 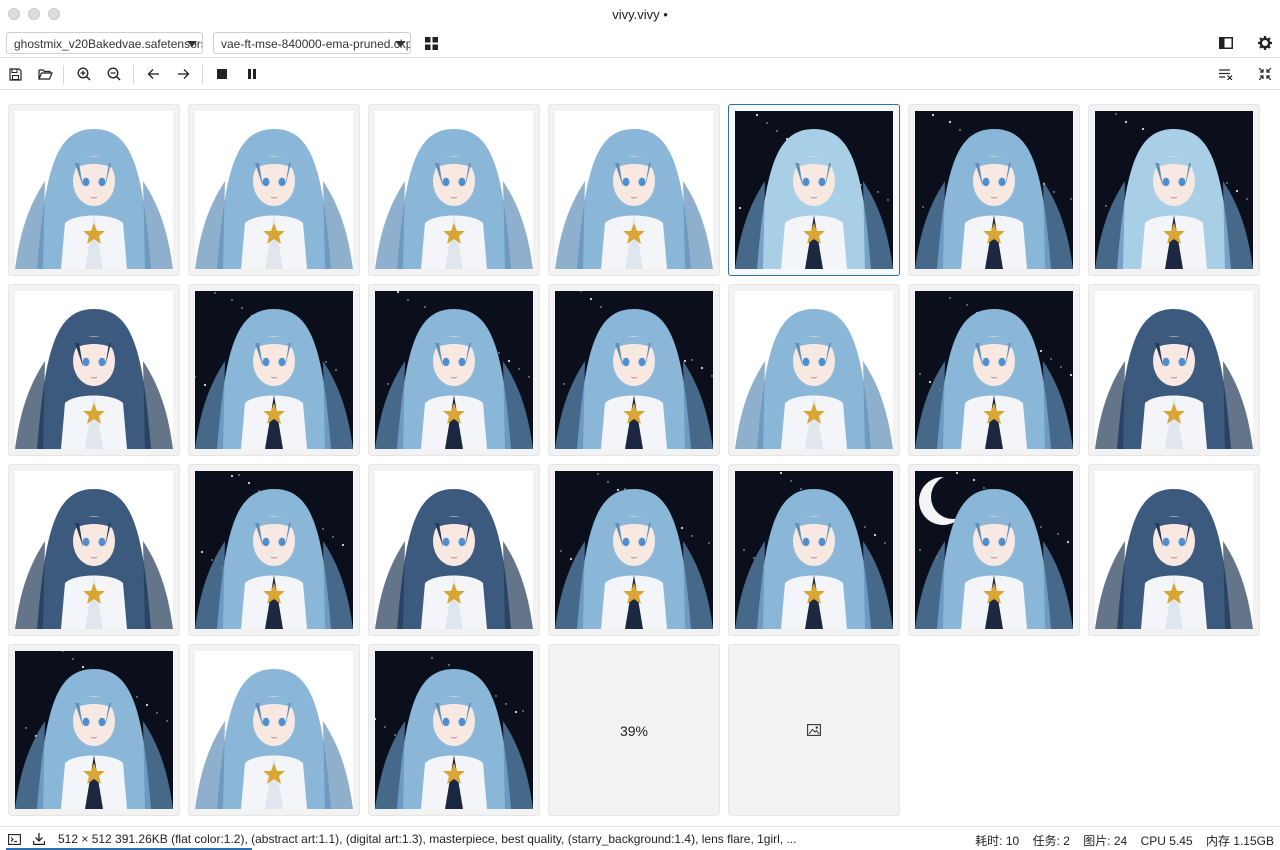 I want to click on image-icon, so click(x=814, y=731).